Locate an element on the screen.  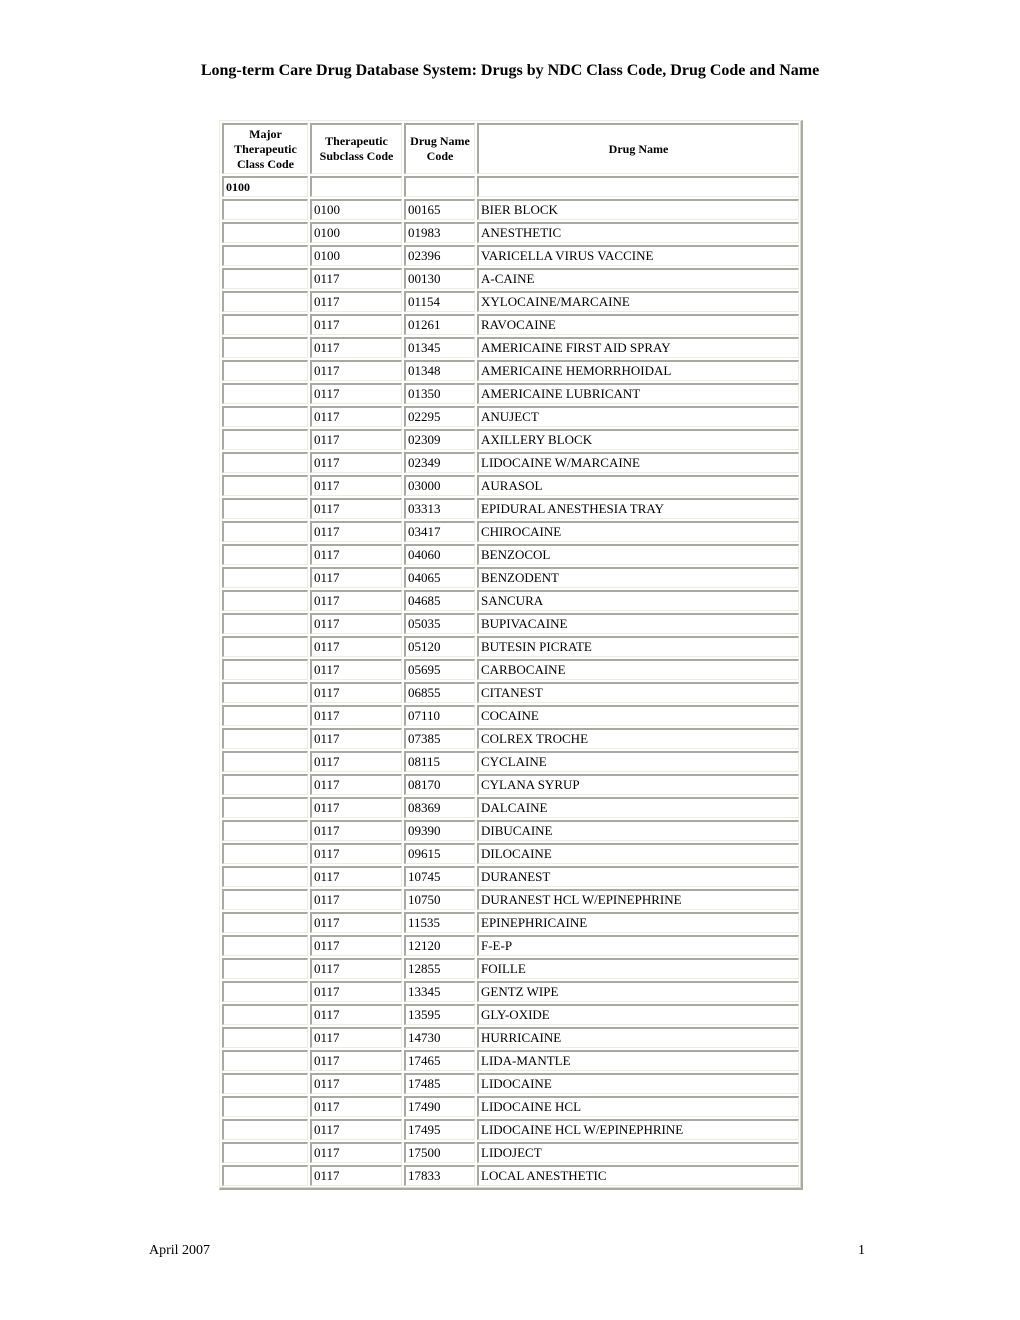
table-row: 0117 03000 AURASOL is located at coordinates (510, 485).